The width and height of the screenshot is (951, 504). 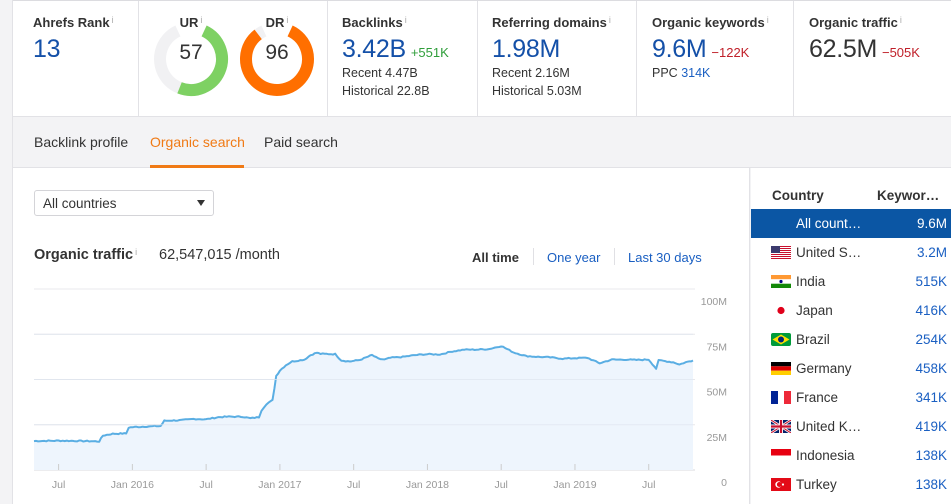 I want to click on country-name: Indonesia, so click(x=825, y=455).